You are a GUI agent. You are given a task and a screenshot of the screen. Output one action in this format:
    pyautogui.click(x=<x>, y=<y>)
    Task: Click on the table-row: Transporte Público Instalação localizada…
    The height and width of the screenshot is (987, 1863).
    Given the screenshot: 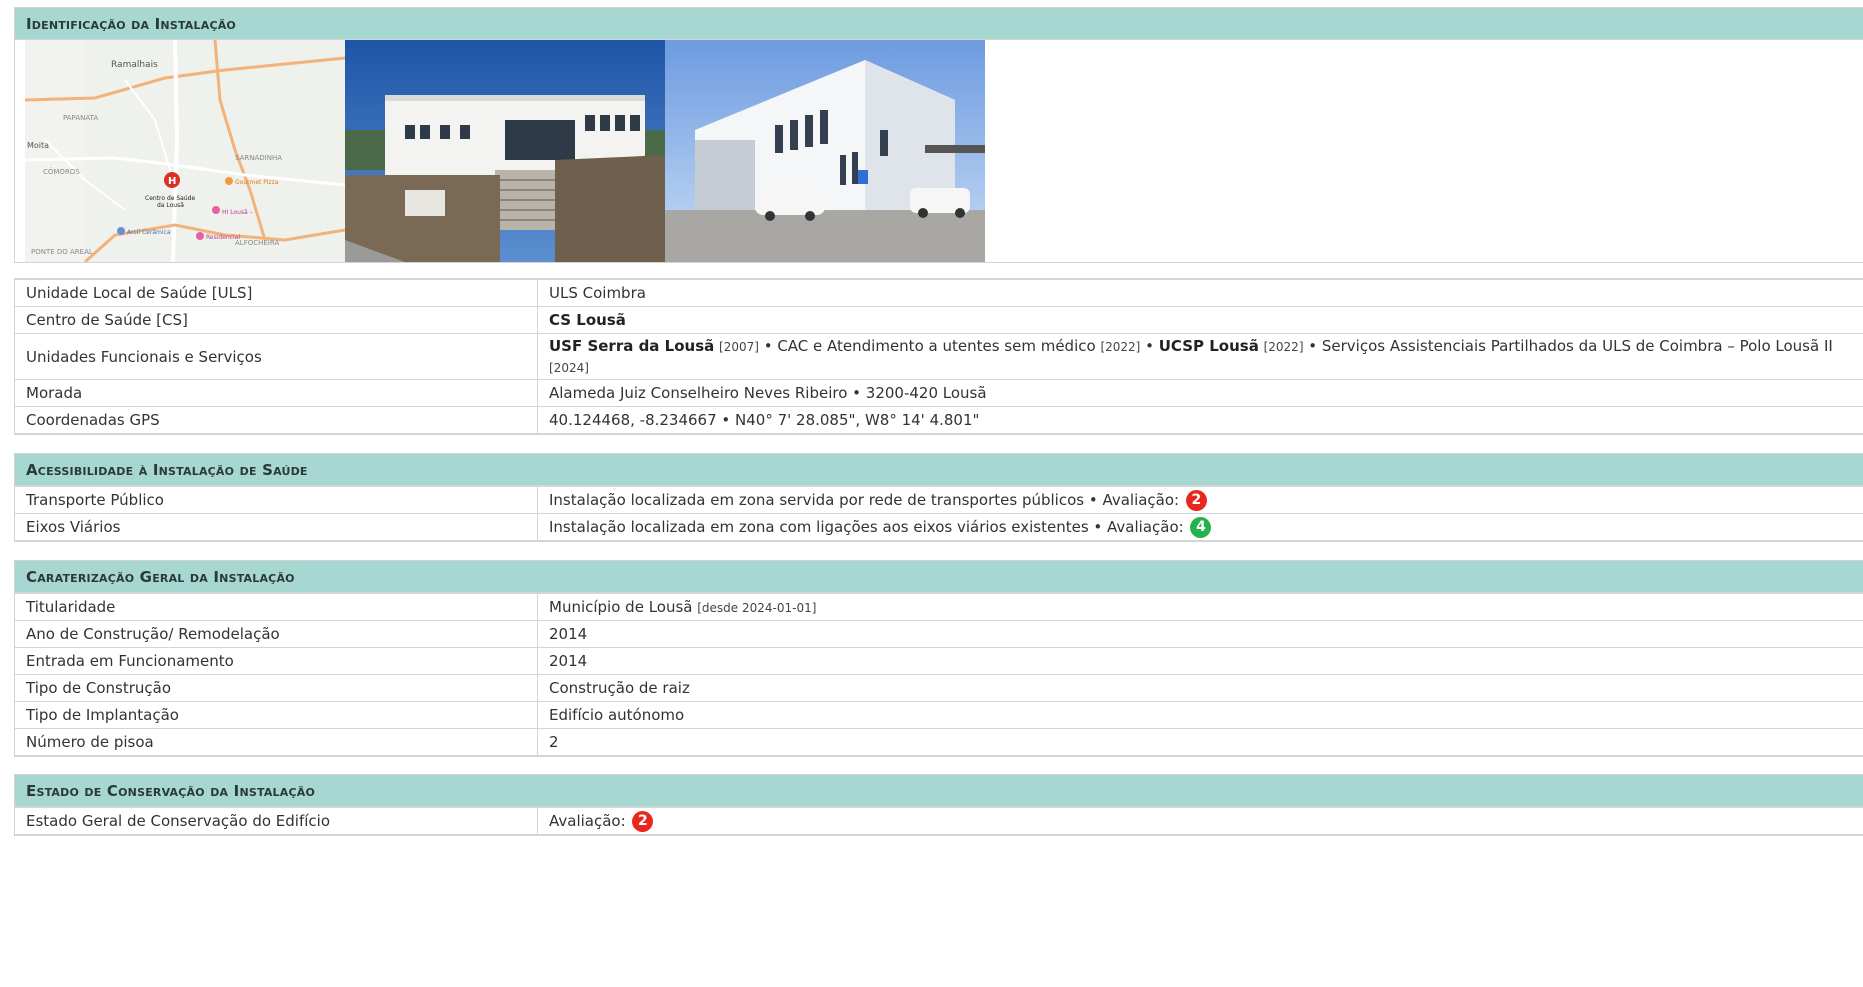 What is the action you would take?
    pyautogui.click(x=939, y=500)
    